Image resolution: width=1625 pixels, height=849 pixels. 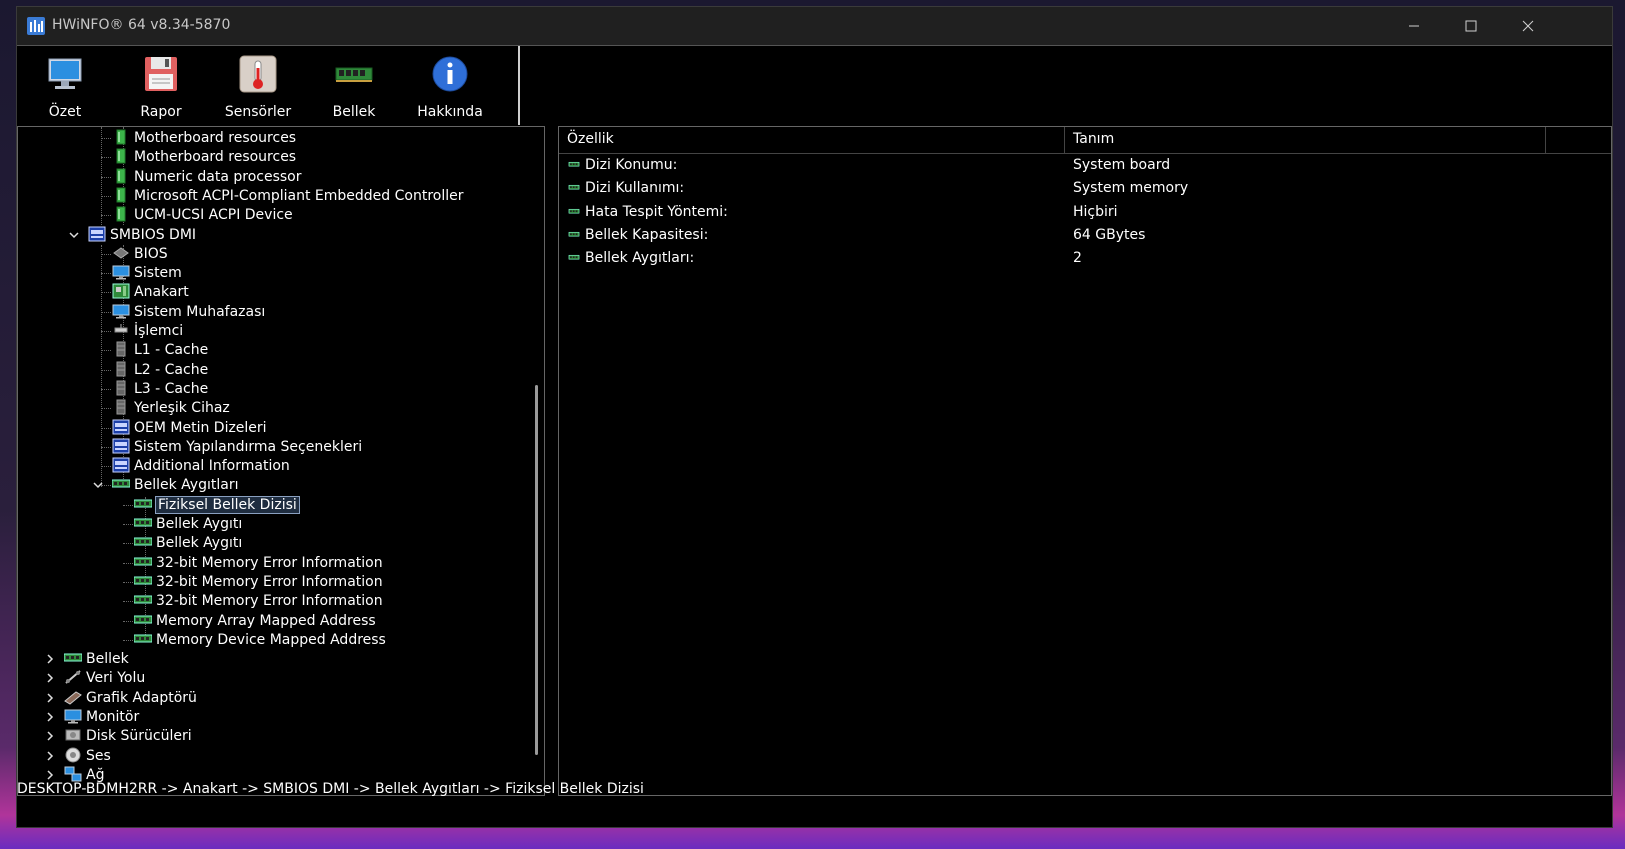 What do you see at coordinates (151, 253) in the screenshot?
I see `tree-item-label: BIOS` at bounding box center [151, 253].